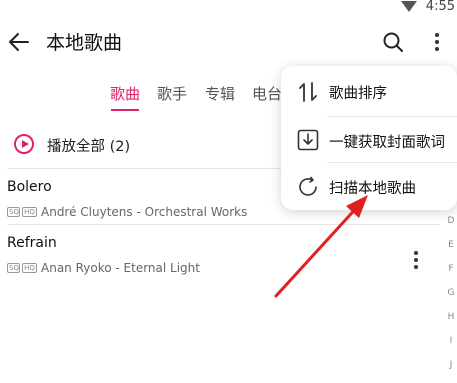 Image resolution: width=457 pixels, height=383 pixels. I want to click on index-letter: H, so click(451, 317).